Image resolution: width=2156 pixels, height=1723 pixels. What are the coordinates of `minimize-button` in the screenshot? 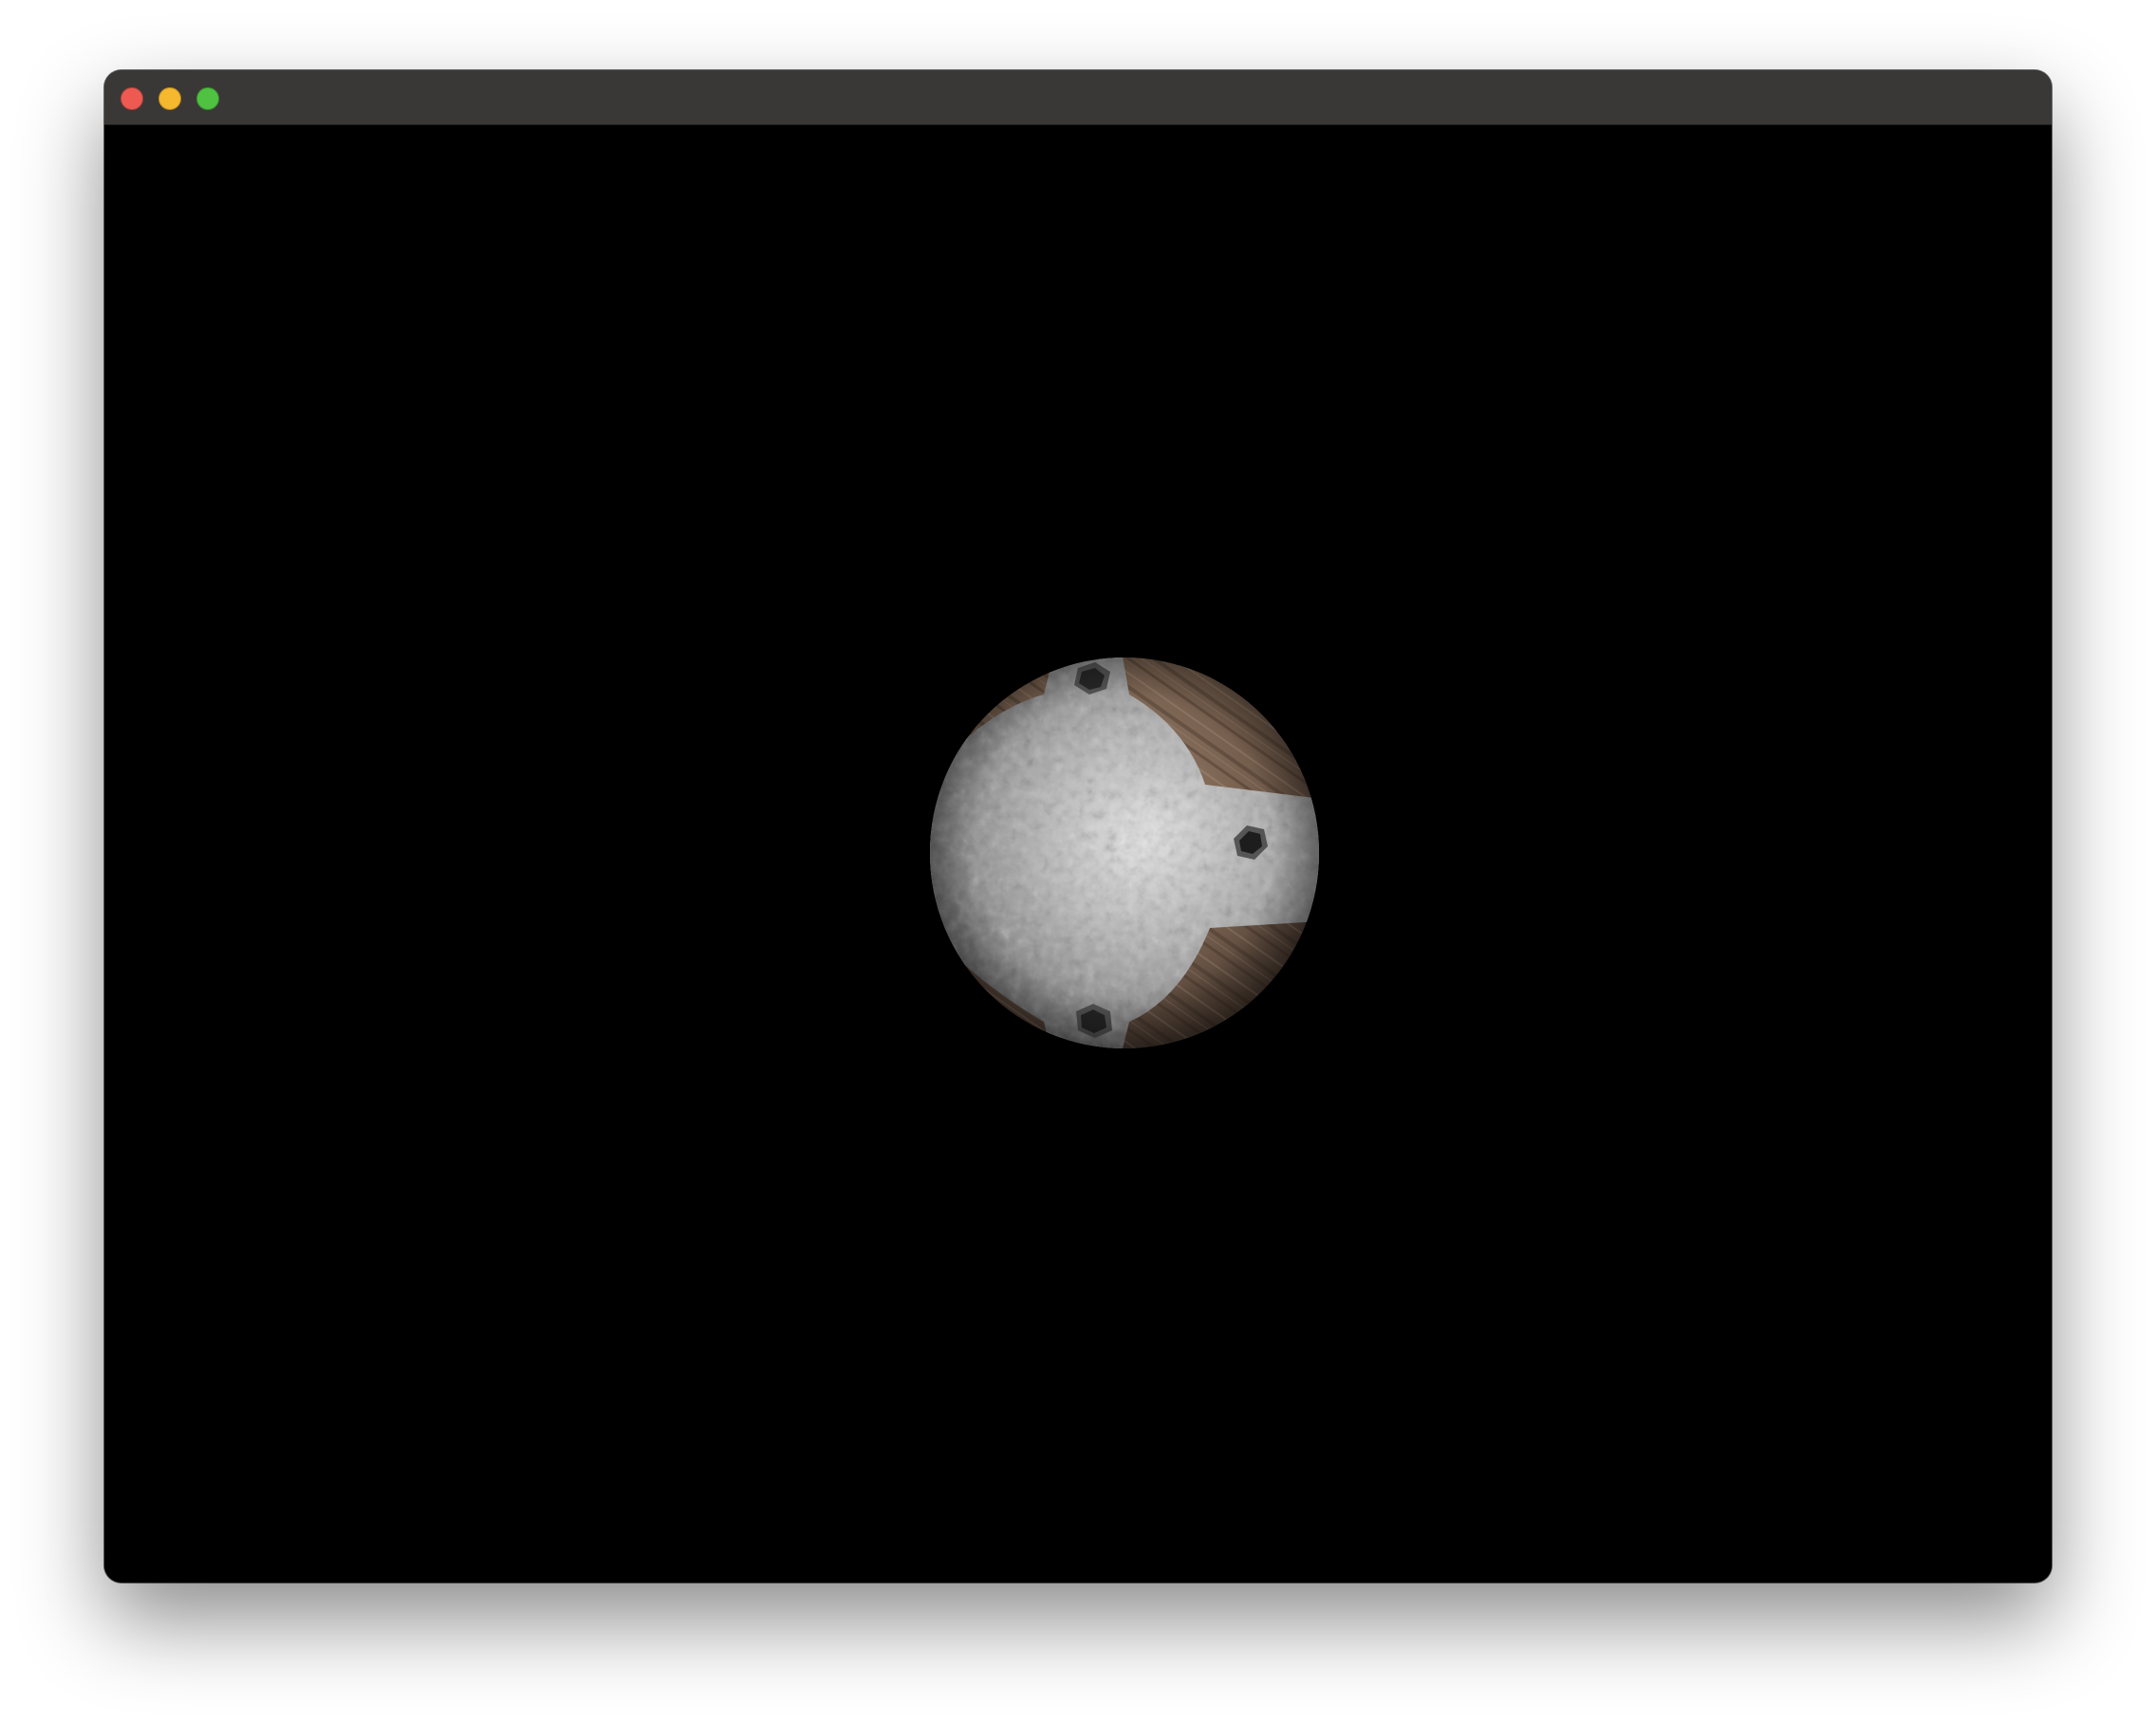 It's located at (169, 98).